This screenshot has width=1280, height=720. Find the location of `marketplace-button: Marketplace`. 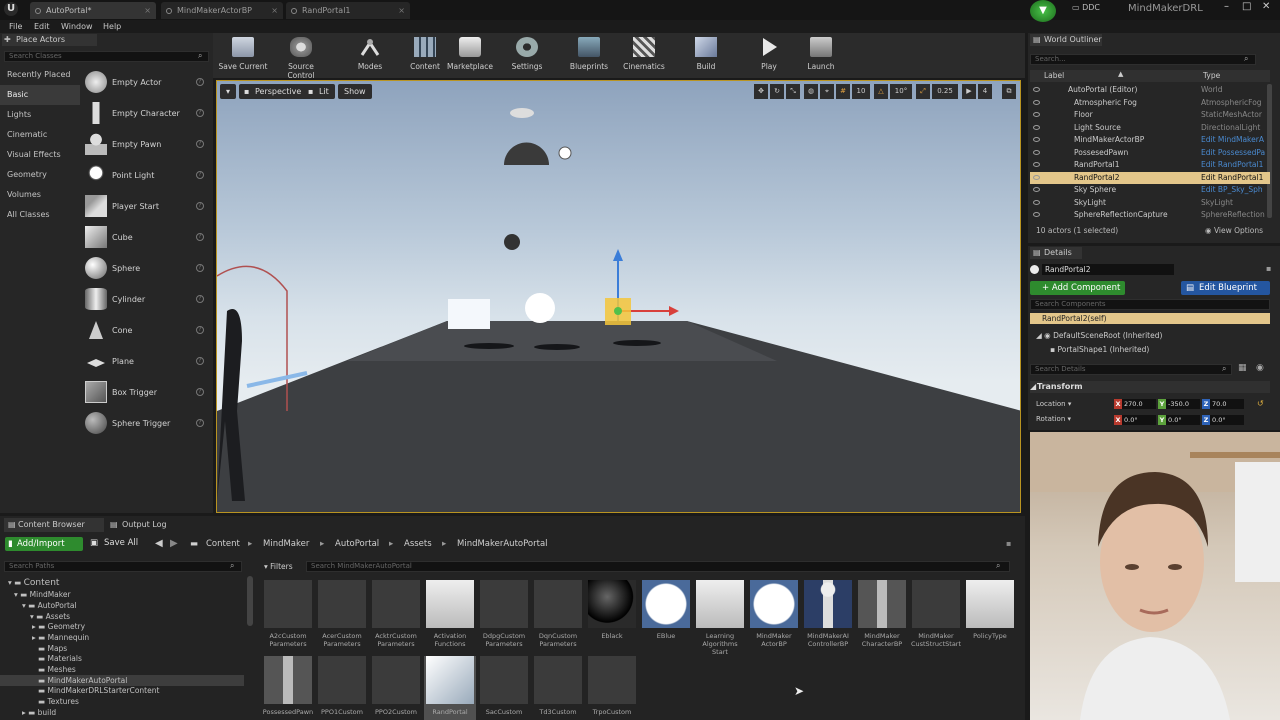

marketplace-button: Marketplace is located at coordinates (470, 55).